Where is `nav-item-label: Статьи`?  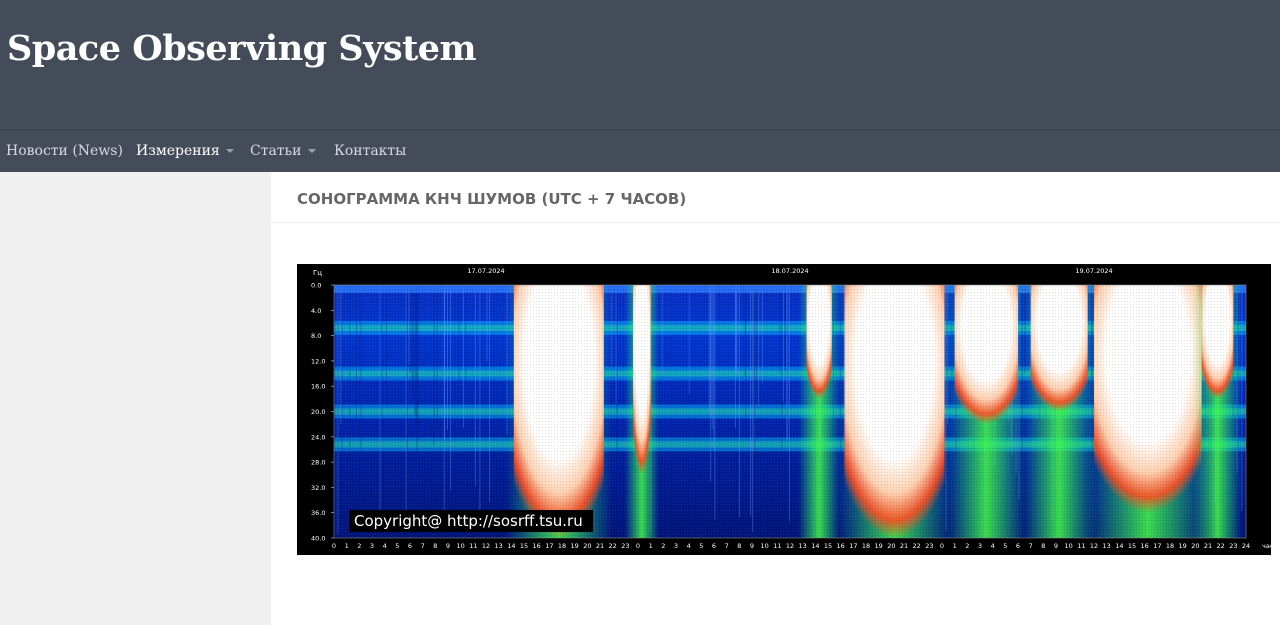 nav-item-label: Статьи is located at coordinates (276, 151).